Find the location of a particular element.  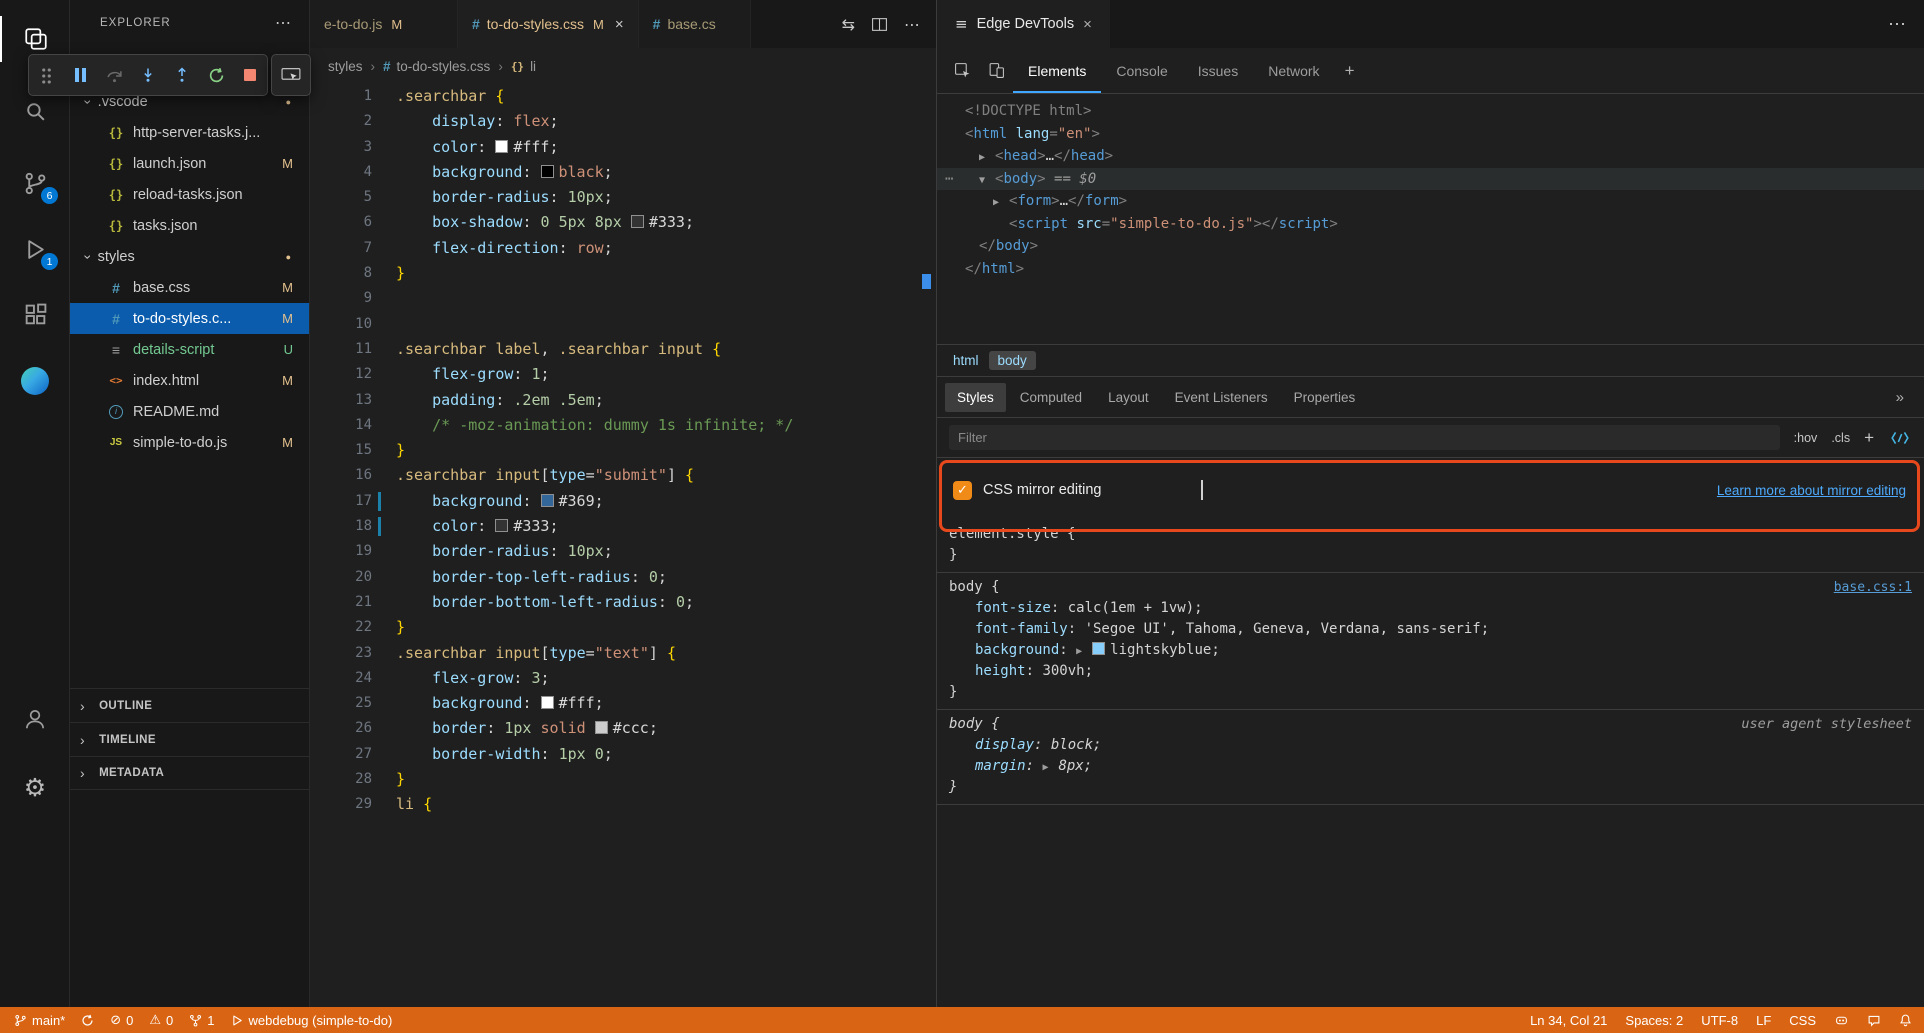

folder-item-styles: › styles ● is located at coordinates (189, 256).